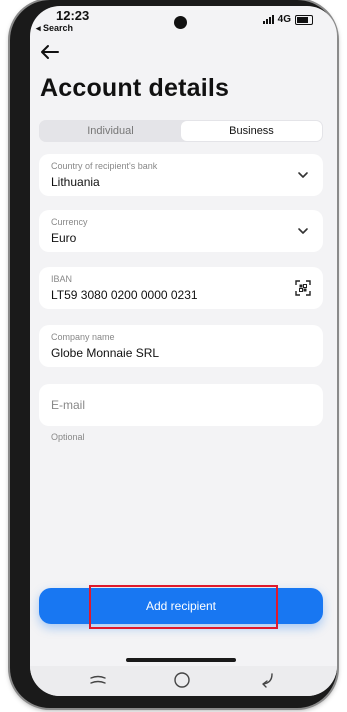 This screenshot has width=347, height=712. Describe the element at coordinates (104, 166) in the screenshot. I see `country-label: Country of recipient's bank` at that location.